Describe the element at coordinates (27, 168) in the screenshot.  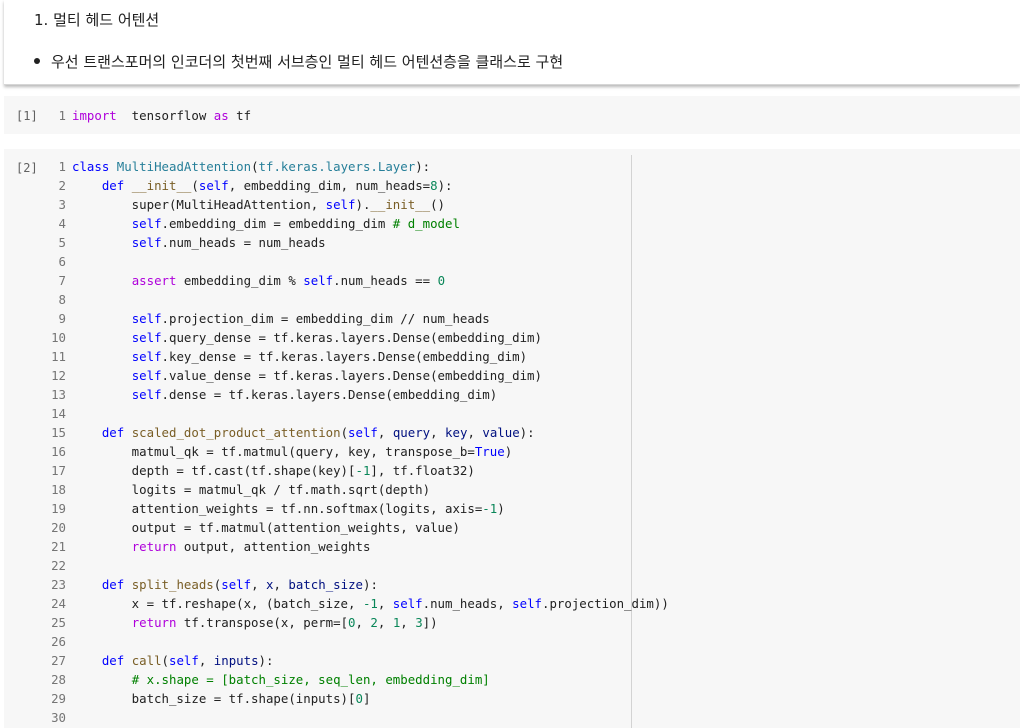
I see `execution-count: [2]` at that location.